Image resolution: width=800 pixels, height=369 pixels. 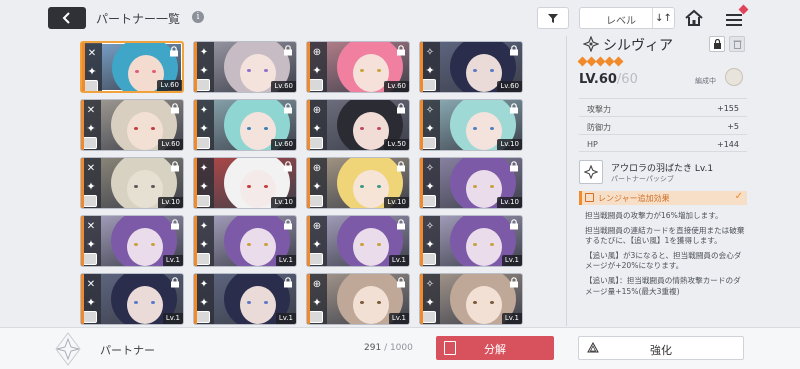 What do you see at coordinates (245, 183) in the screenshot?
I see `partner-card: ✦ ✦ Lv.10` at bounding box center [245, 183].